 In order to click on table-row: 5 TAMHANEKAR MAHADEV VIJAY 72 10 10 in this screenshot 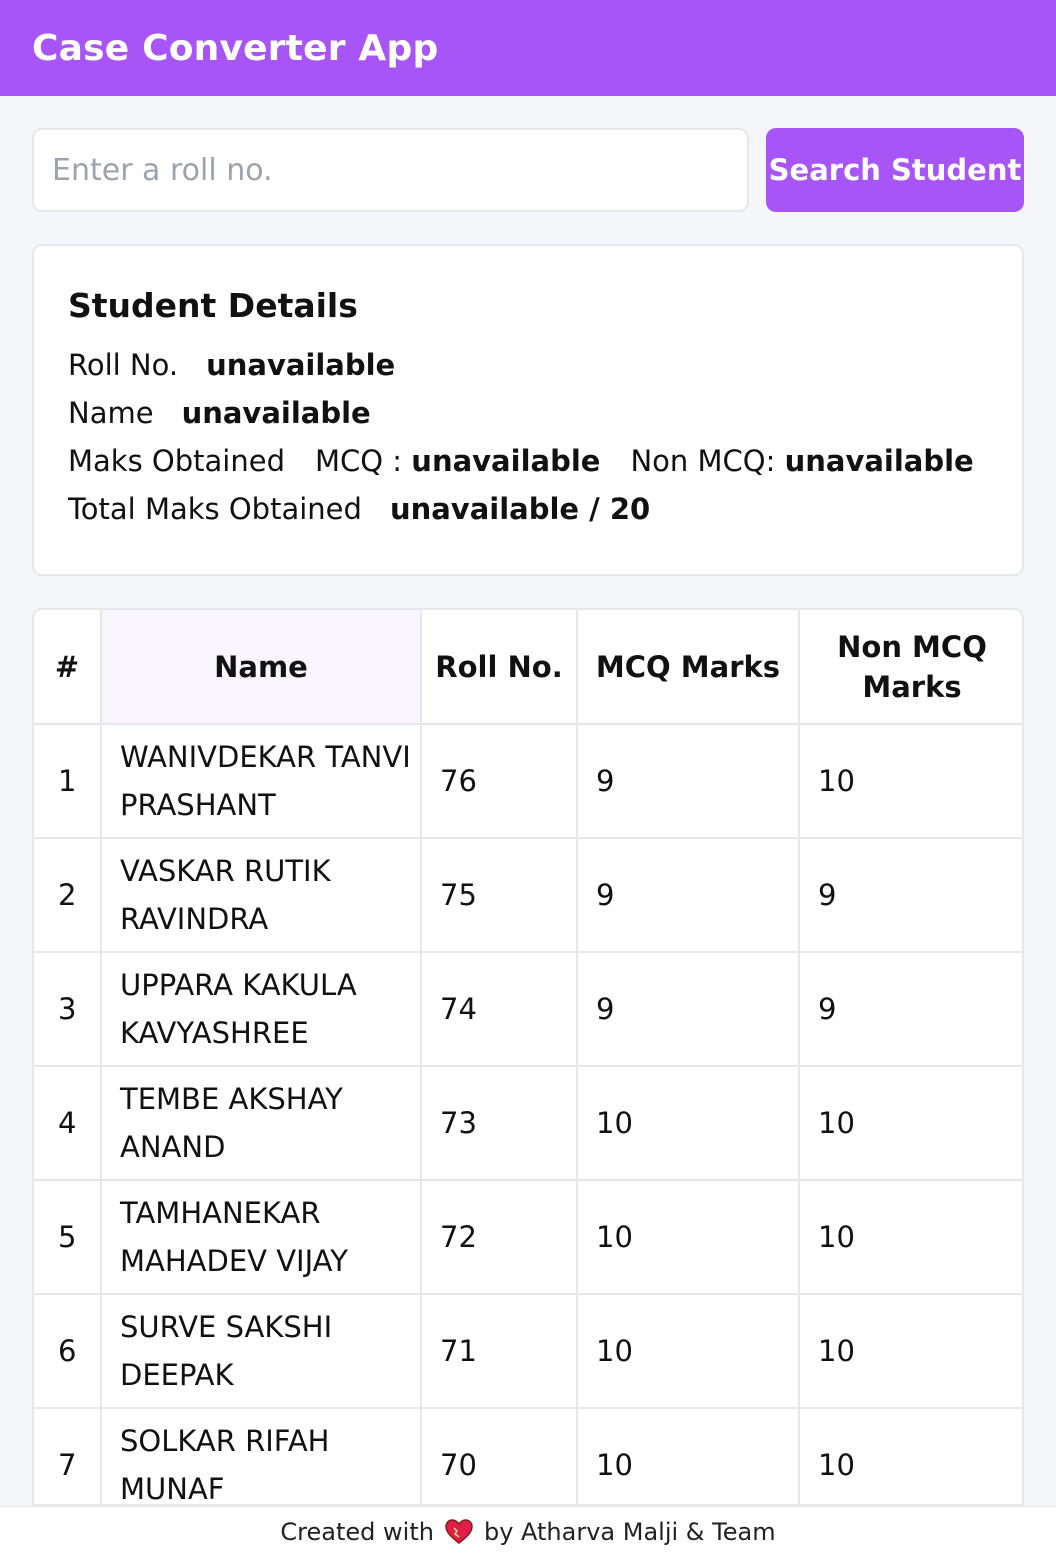, I will do `click(528, 1237)`.